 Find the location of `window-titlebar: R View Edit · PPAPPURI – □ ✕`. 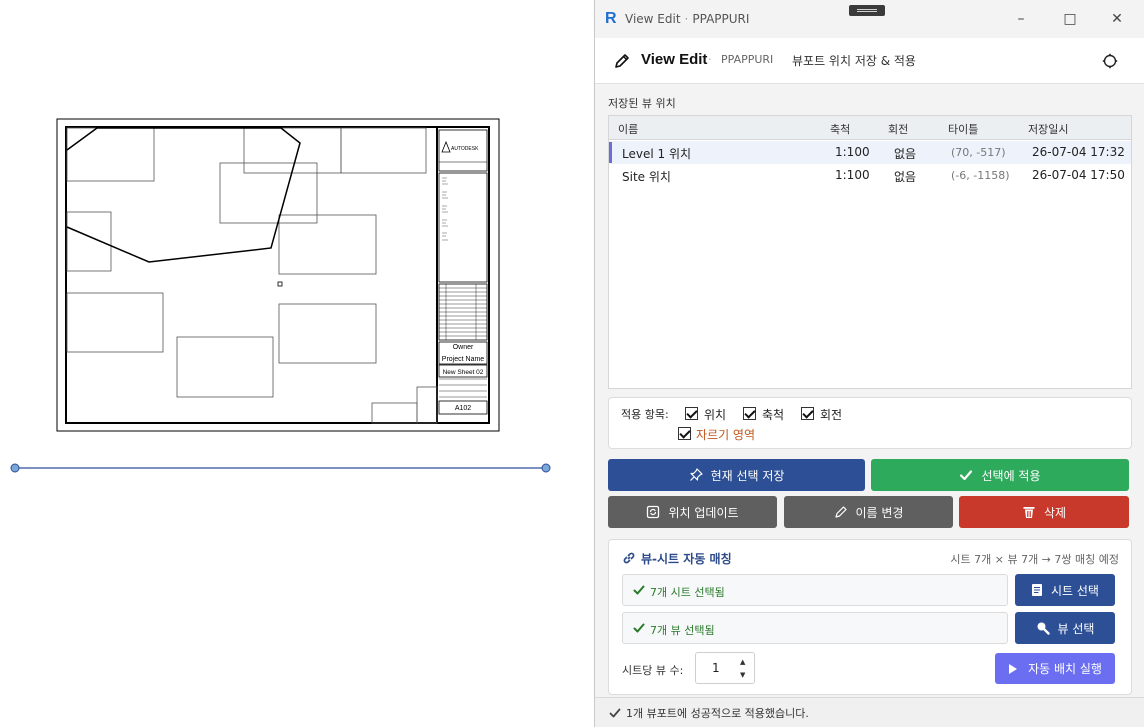

window-titlebar: R View Edit · PPAPPURI – □ ✕ is located at coordinates (869, 19).